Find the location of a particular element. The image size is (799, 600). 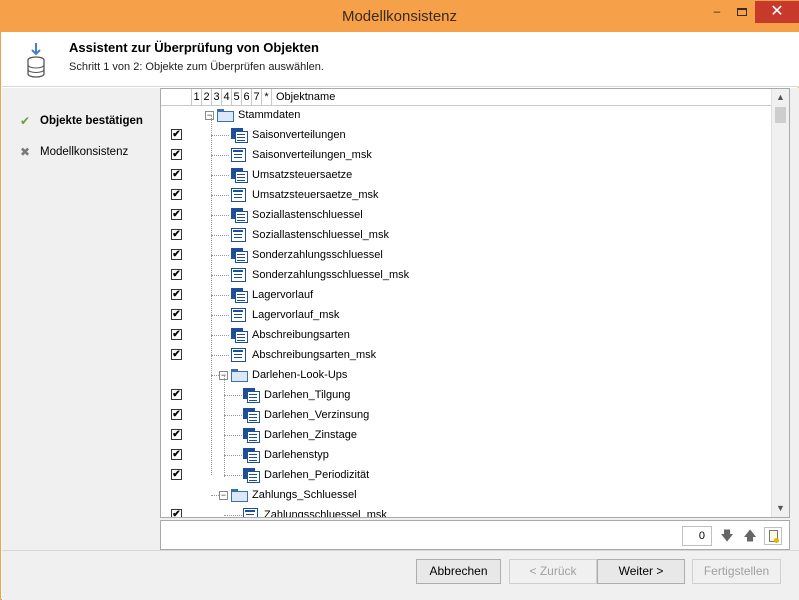

object-name: Soziallastenschluessel is located at coordinates (307, 215).